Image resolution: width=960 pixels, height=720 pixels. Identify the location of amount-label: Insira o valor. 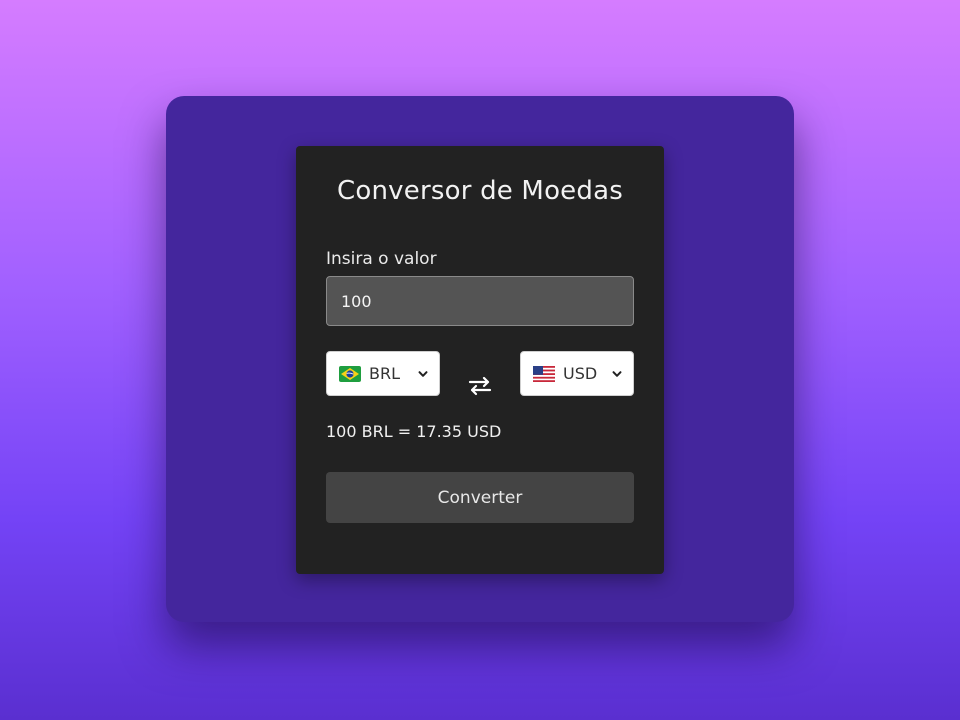
(381, 259).